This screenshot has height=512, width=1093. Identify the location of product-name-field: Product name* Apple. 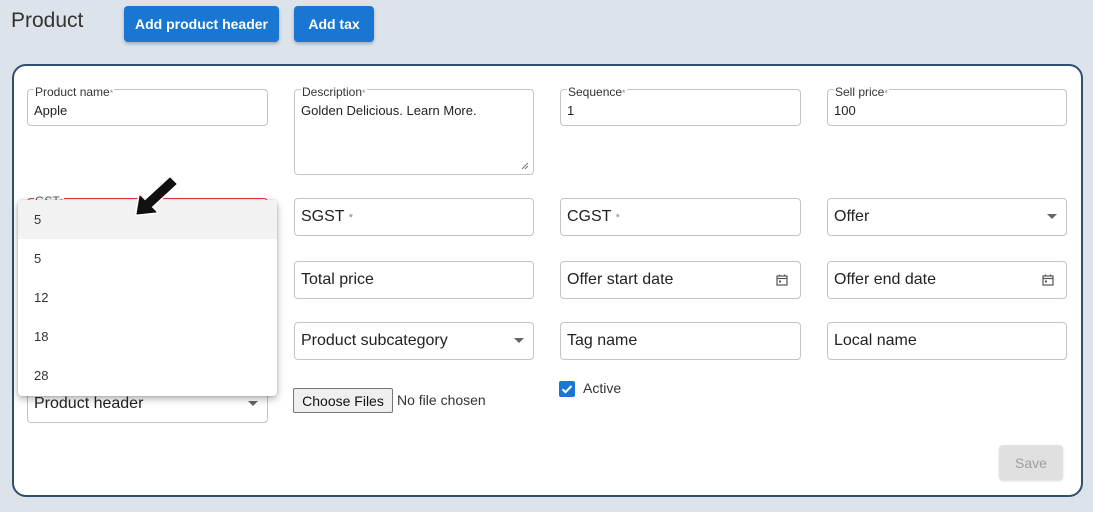
(147, 105).